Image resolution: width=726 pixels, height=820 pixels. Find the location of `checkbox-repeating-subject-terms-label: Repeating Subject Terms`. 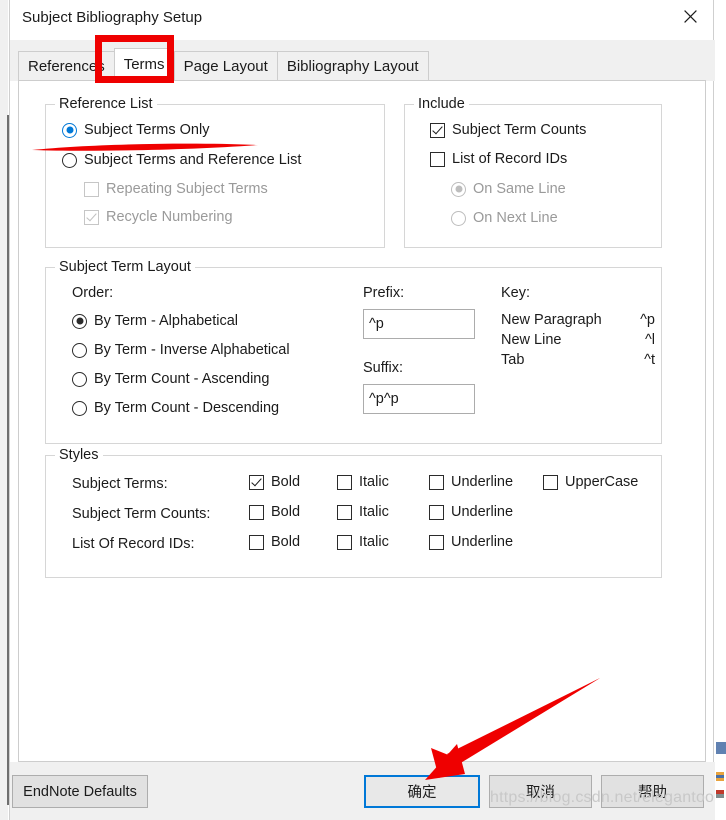

checkbox-repeating-subject-terms-label: Repeating Subject Terms is located at coordinates (187, 189).